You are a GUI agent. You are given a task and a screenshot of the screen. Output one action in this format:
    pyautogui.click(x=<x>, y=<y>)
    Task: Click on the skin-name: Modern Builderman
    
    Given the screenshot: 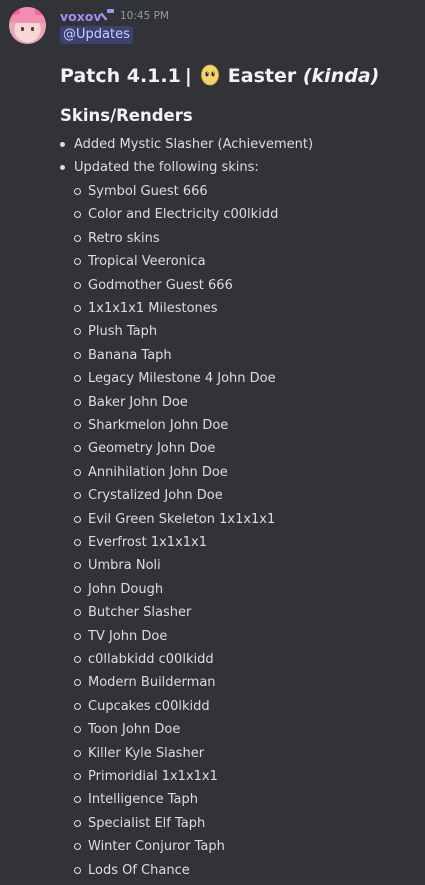 What is the action you would take?
    pyautogui.click(x=152, y=683)
    